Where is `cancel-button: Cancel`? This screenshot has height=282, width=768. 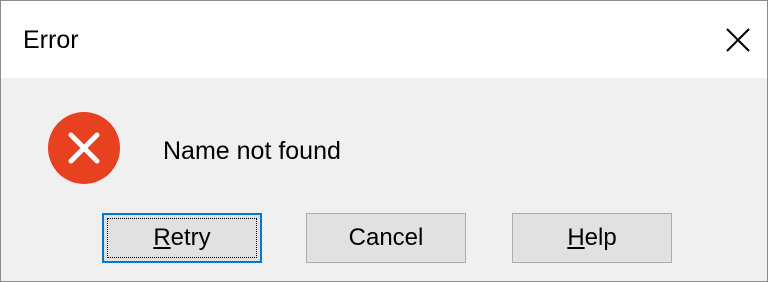 cancel-button: Cancel is located at coordinates (386, 238).